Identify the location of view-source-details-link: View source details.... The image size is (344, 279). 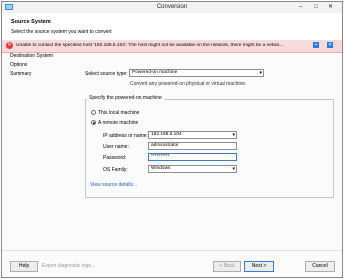
(113, 185).